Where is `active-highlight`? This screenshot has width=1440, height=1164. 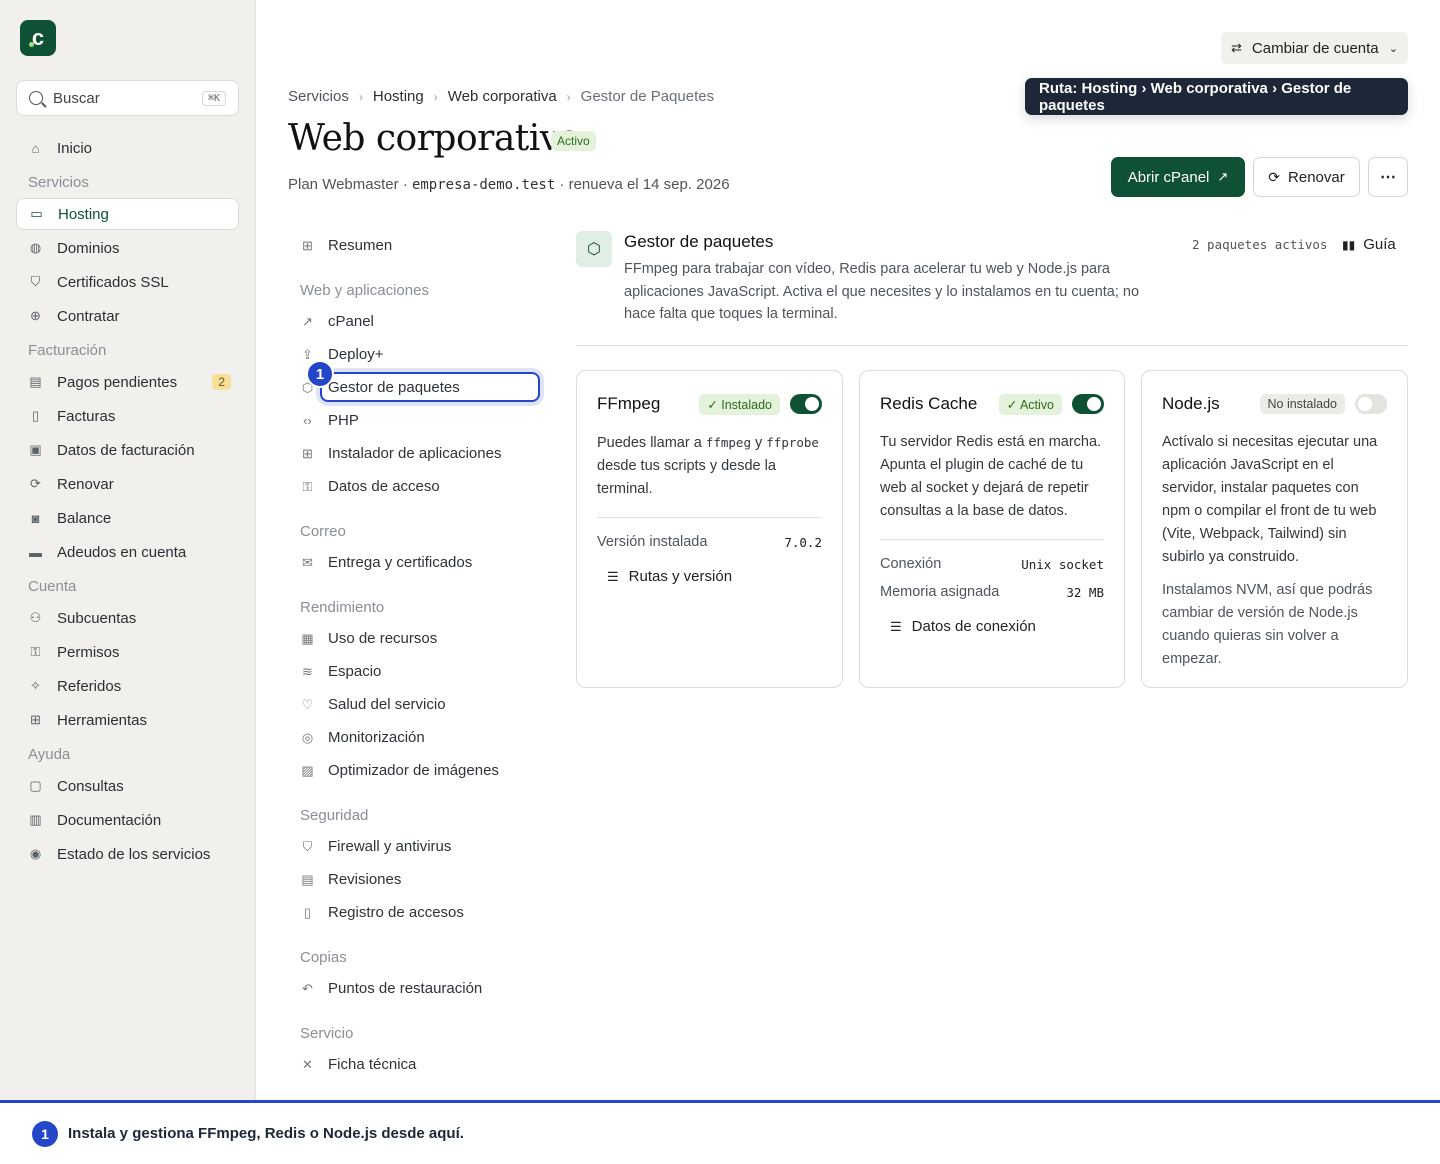
active-highlight is located at coordinates (430, 387).